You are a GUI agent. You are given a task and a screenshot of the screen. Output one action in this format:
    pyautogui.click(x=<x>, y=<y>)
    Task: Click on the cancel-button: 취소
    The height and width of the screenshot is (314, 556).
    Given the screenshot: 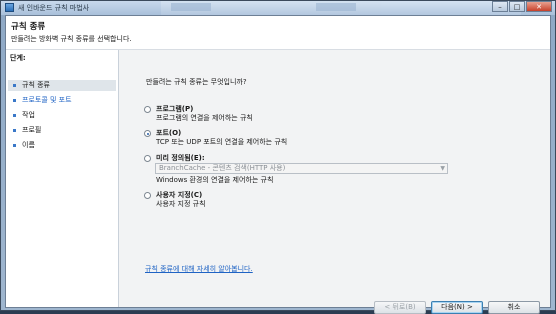 What is the action you would take?
    pyautogui.click(x=514, y=307)
    